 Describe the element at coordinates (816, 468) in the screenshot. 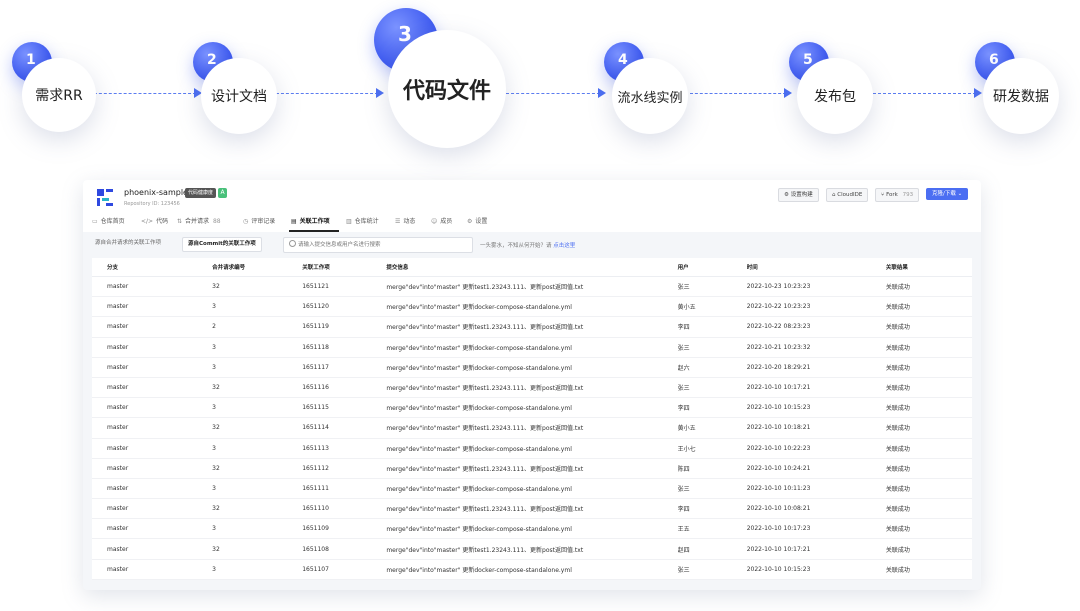

I see `time-cell: 2022-10-10 10:24:21` at that location.